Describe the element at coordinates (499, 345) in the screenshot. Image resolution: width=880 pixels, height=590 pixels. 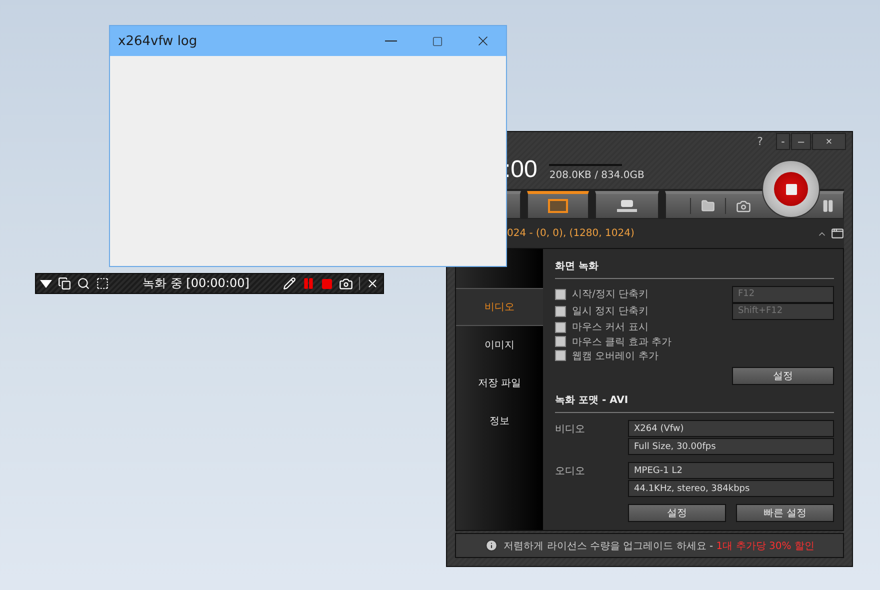
I see `sidebar-item: 이미지` at that location.